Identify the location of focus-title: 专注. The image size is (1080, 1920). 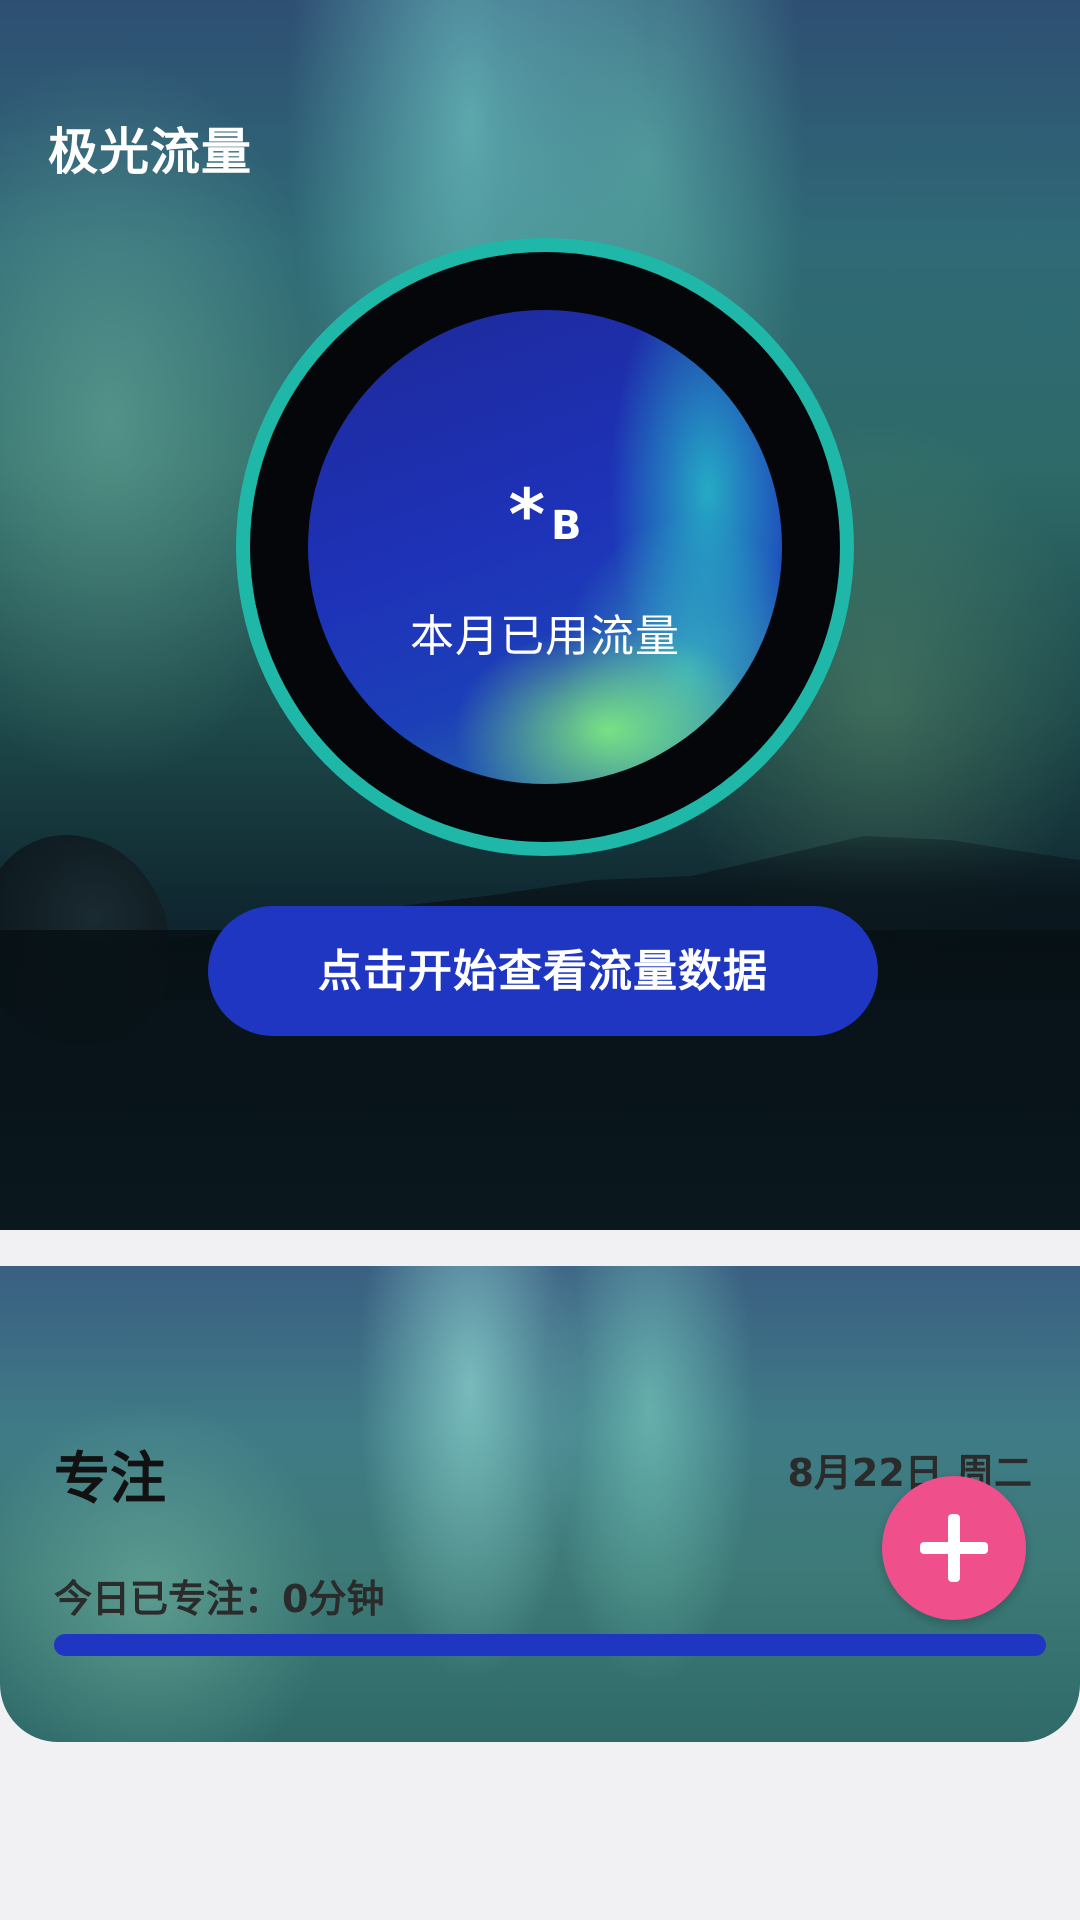
(110, 1479).